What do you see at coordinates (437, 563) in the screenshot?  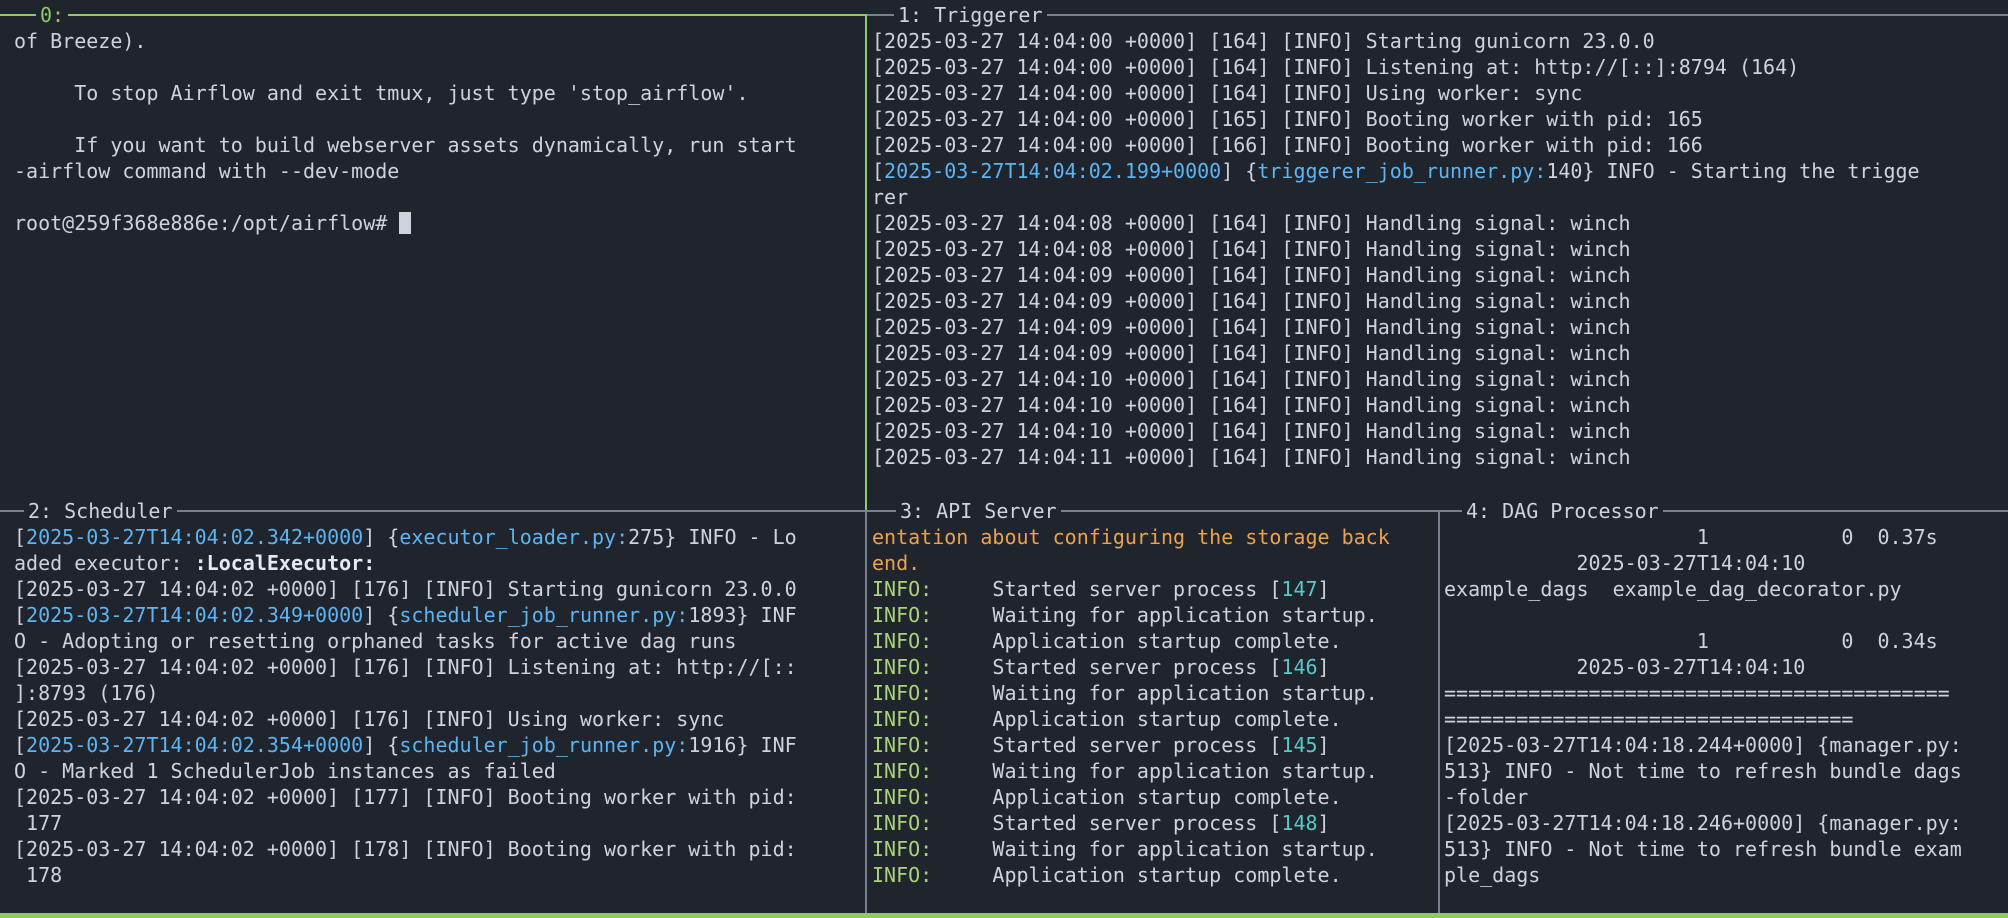 I see `log-line: aded executor: :LocalExecutor:` at bounding box center [437, 563].